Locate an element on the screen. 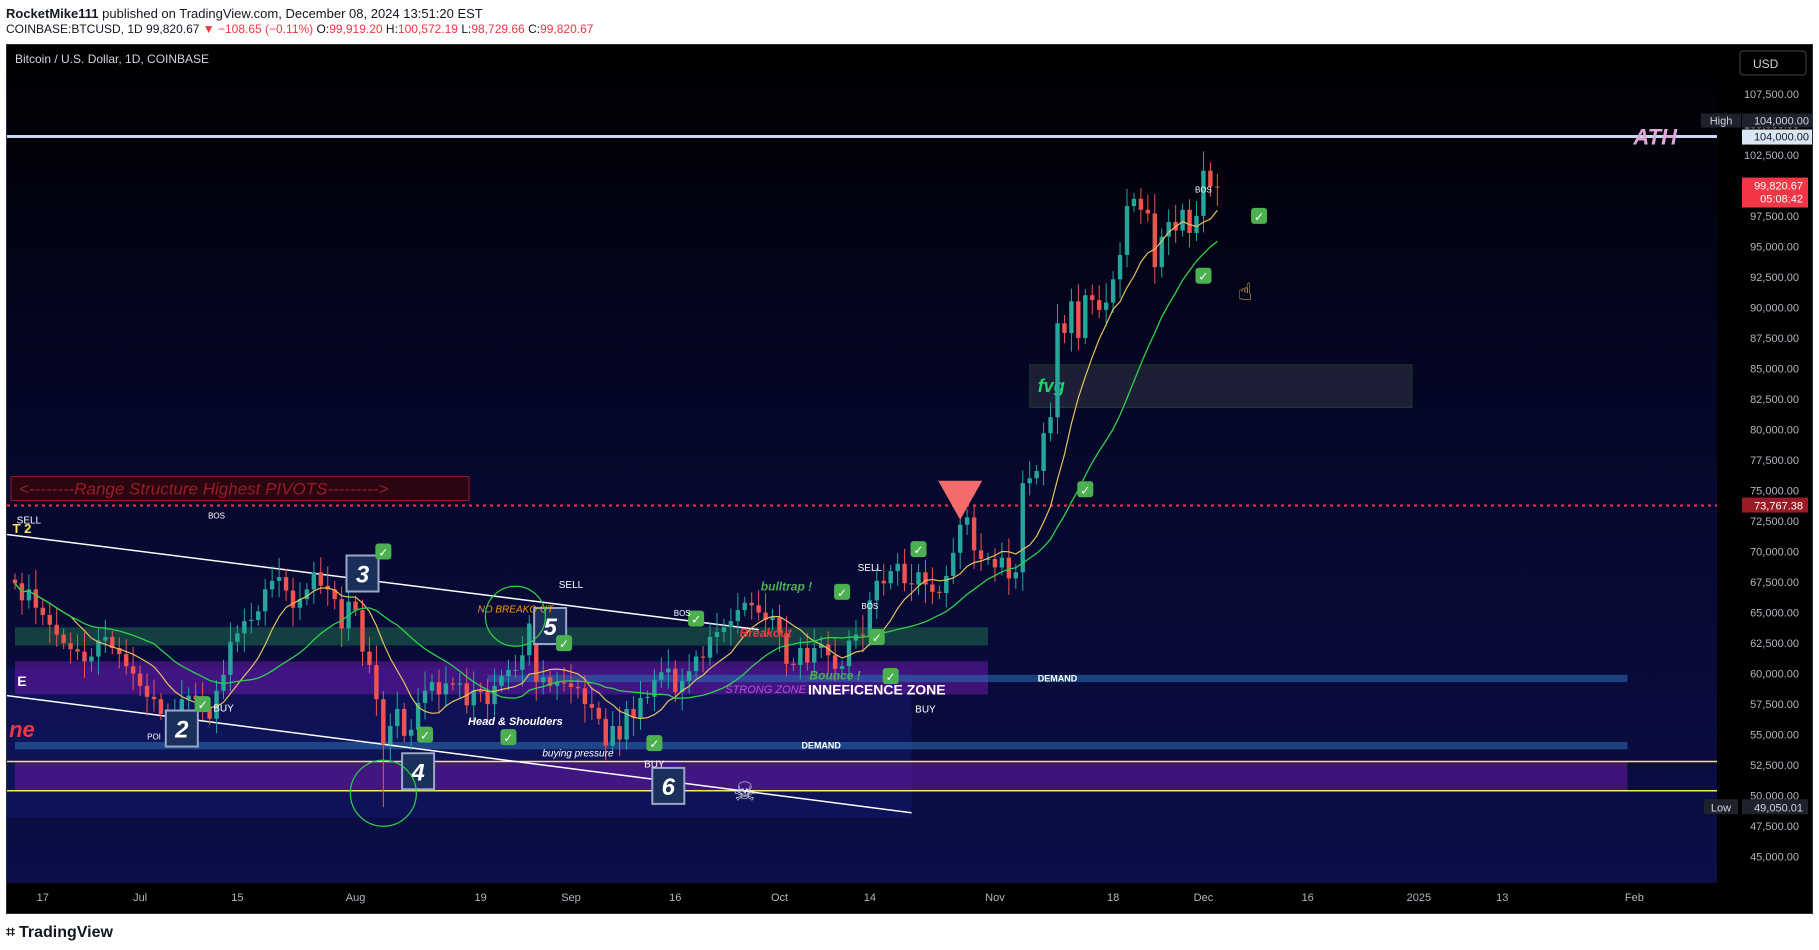  price-tick-label: 97,500.00 is located at coordinates (1774, 217).